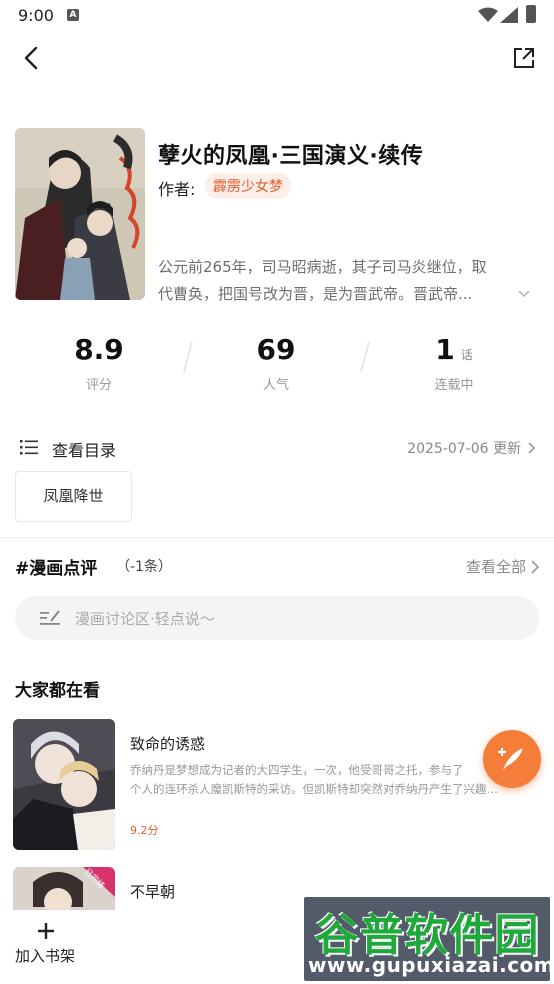 The height and width of the screenshot is (984, 554). What do you see at coordinates (297, 770) in the screenshot?
I see `summary-line: 乔纳丹是梦想成为记者的大四学生，一次，他受哥哥之托，参与了` at bounding box center [297, 770].